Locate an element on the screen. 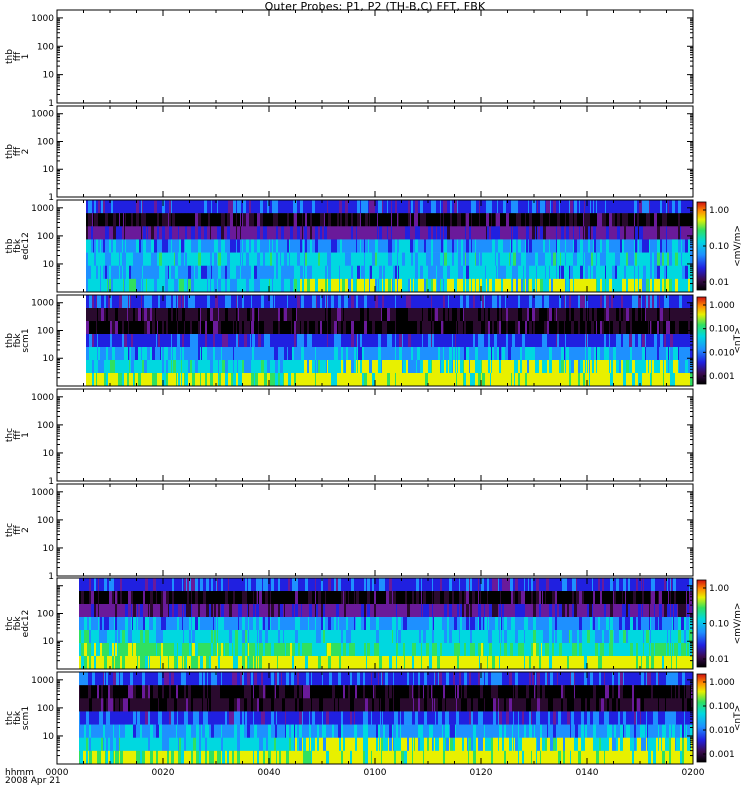 Image resolution: width=750 pixels, height=800 pixels. spectrogram-thb_fbk_scm1 is located at coordinates (390, 341).